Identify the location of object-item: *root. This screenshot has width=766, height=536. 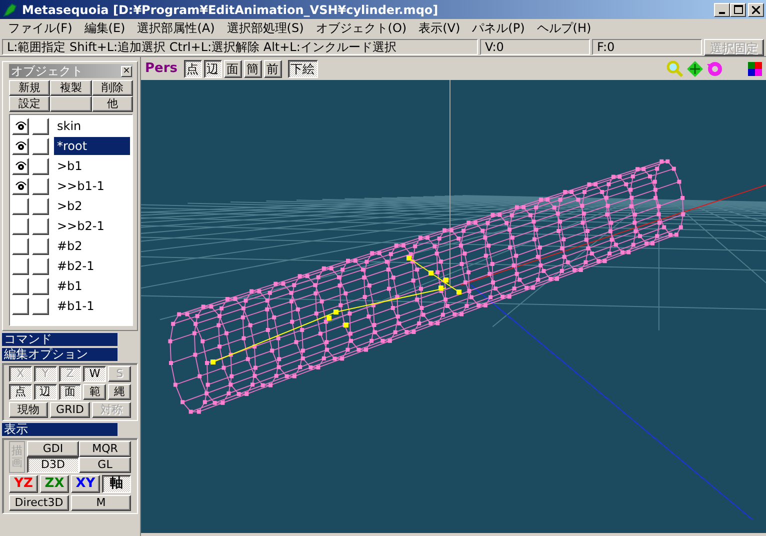
(92, 146).